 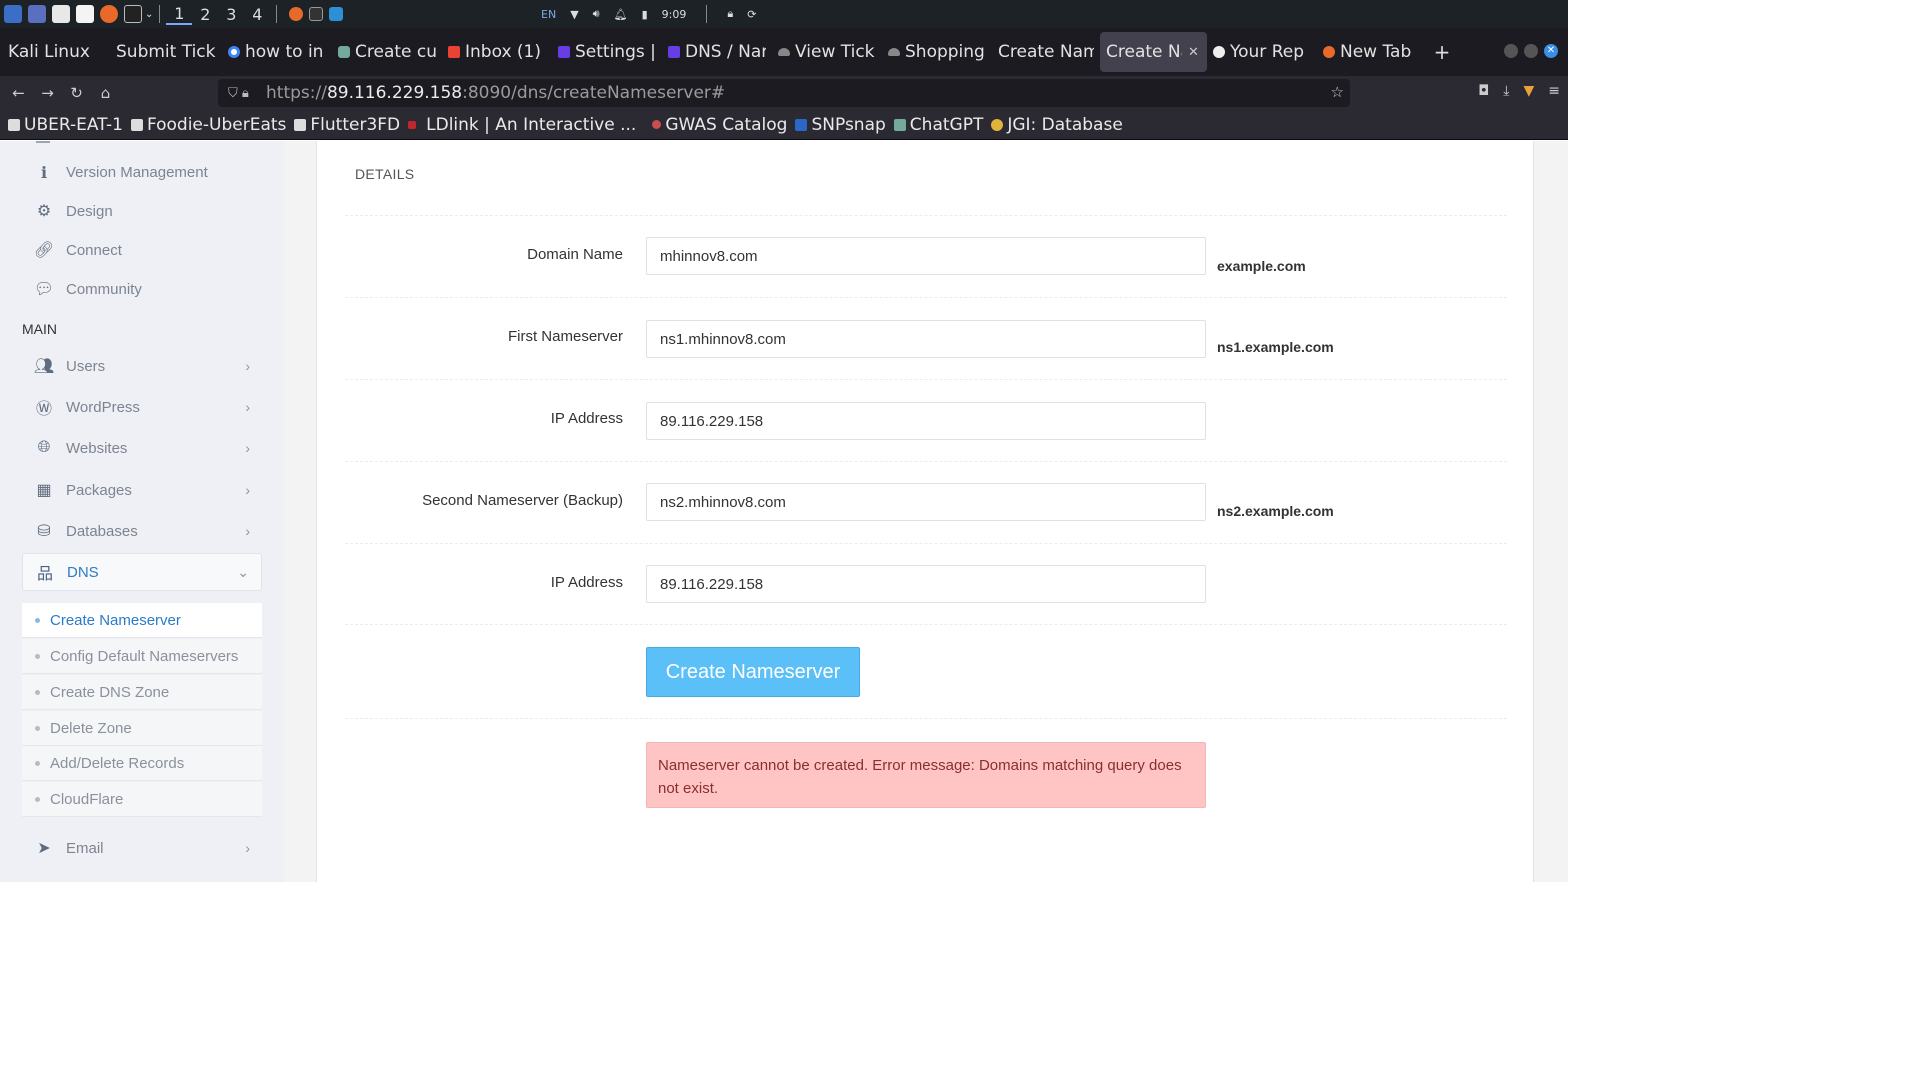 What do you see at coordinates (1506, 91) in the screenshot?
I see `downloads-icon: ⤓` at bounding box center [1506, 91].